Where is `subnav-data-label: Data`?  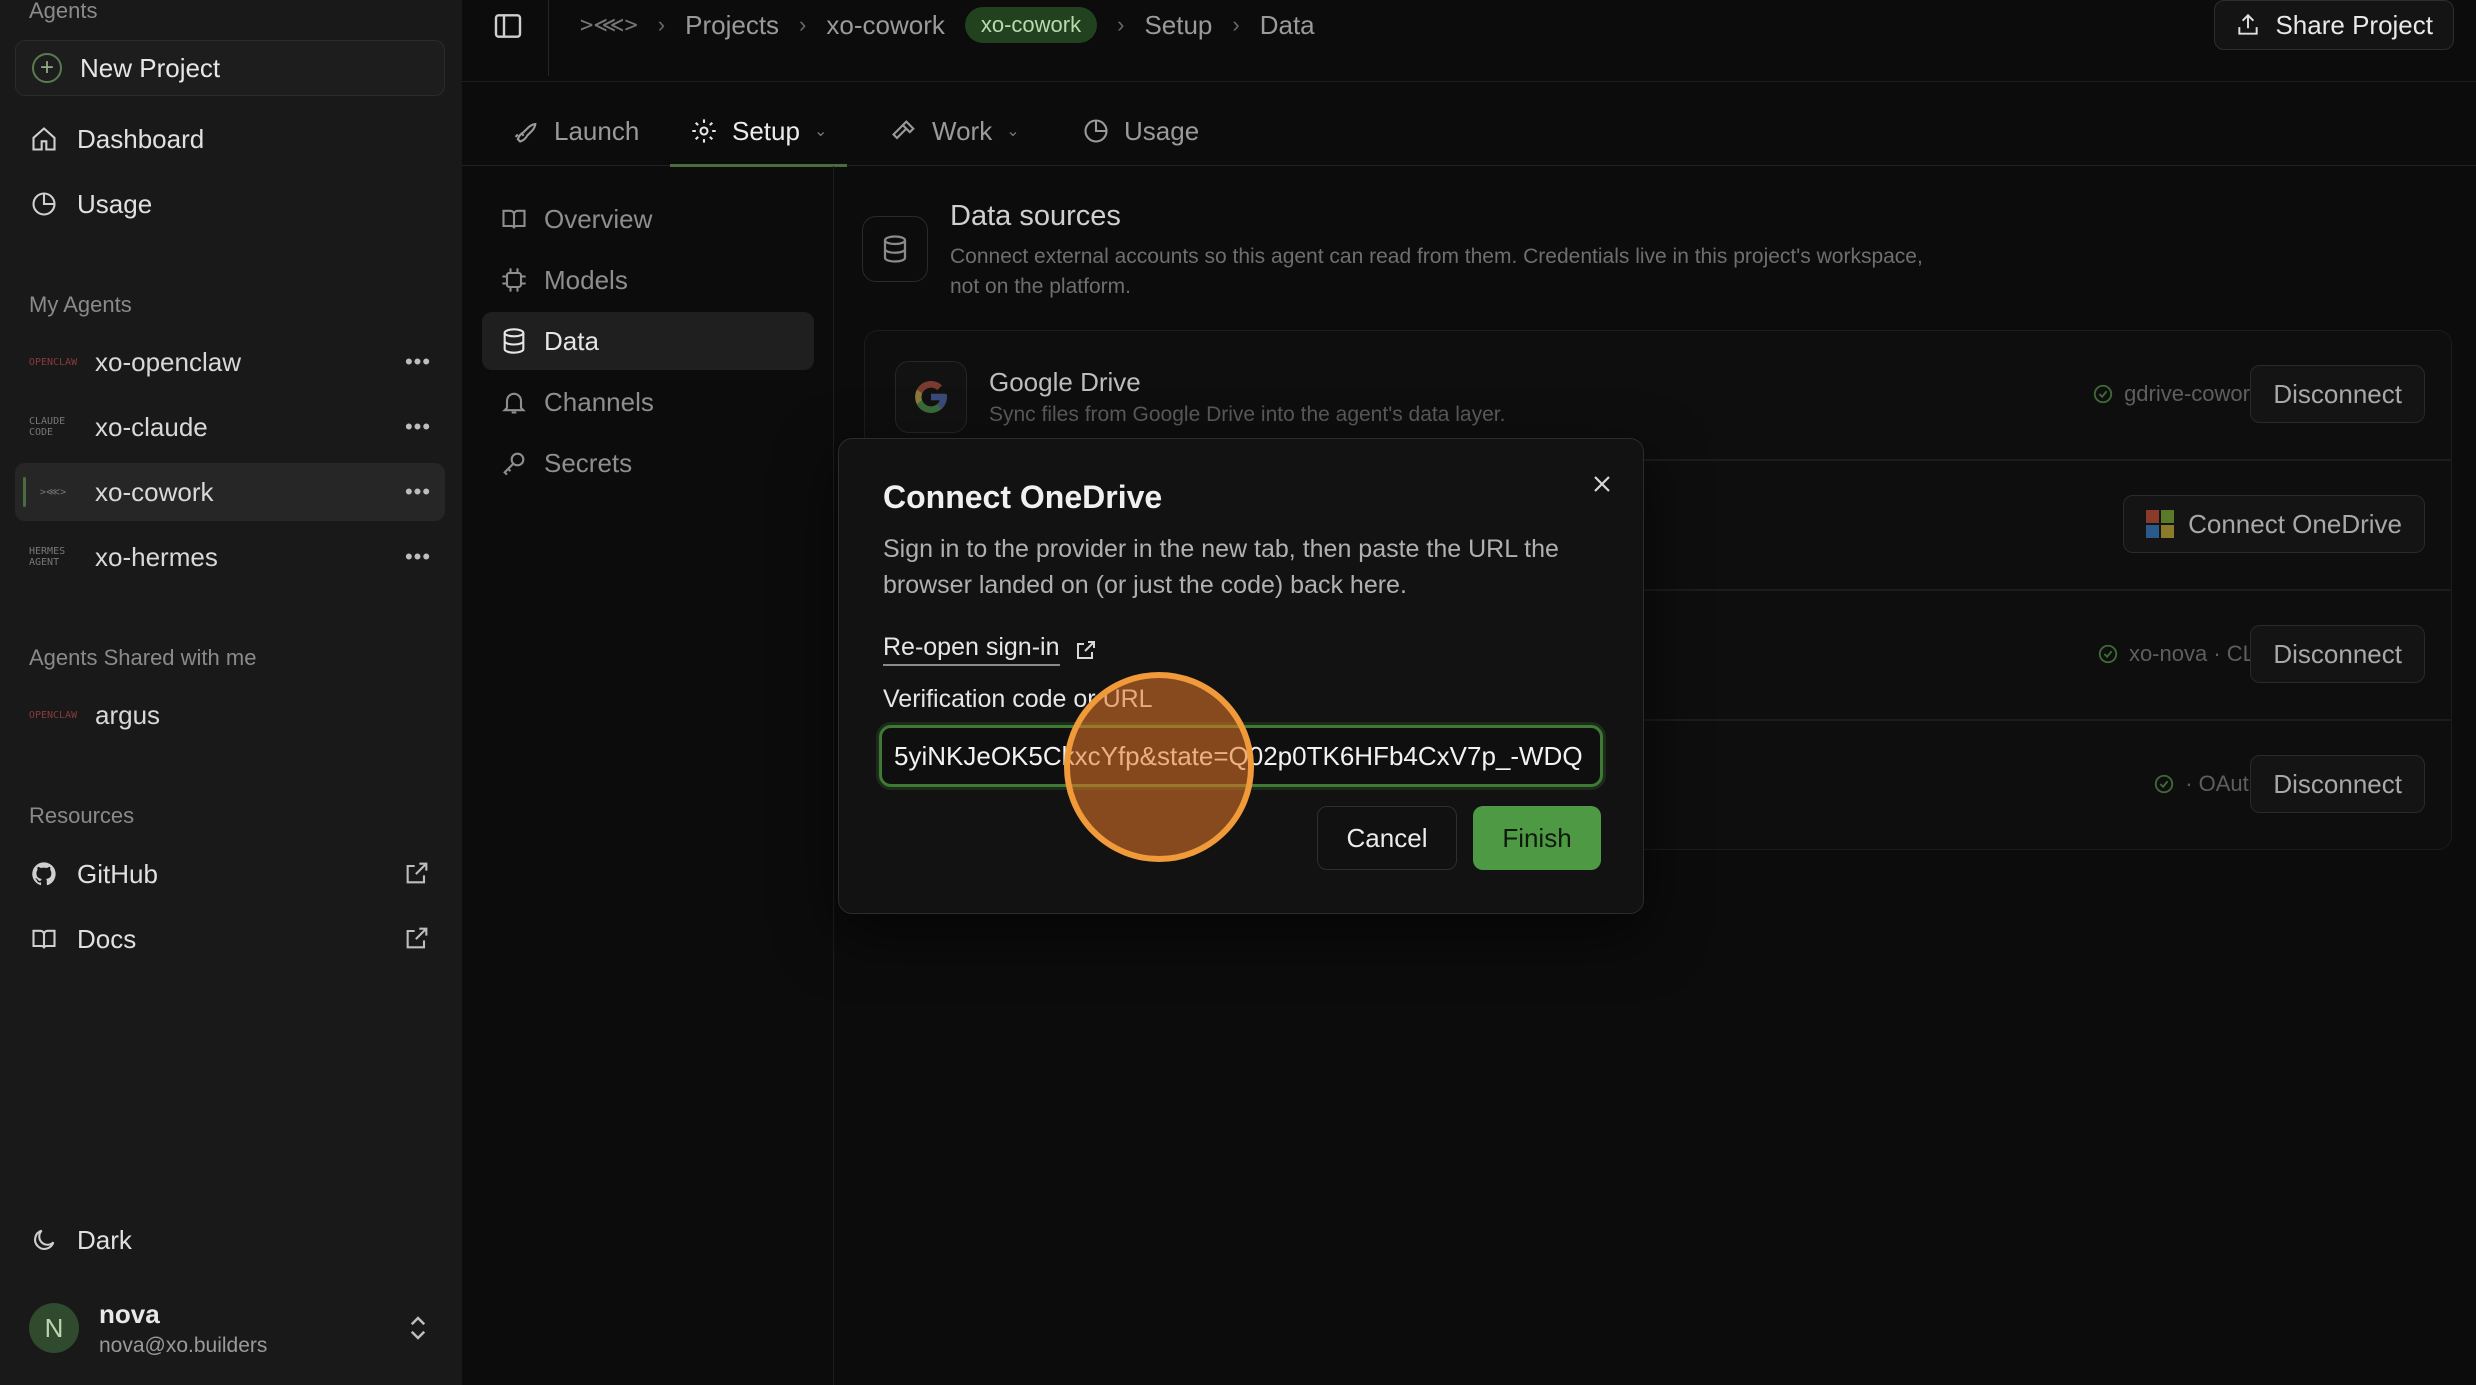
subnav-data-label: Data is located at coordinates (571, 340).